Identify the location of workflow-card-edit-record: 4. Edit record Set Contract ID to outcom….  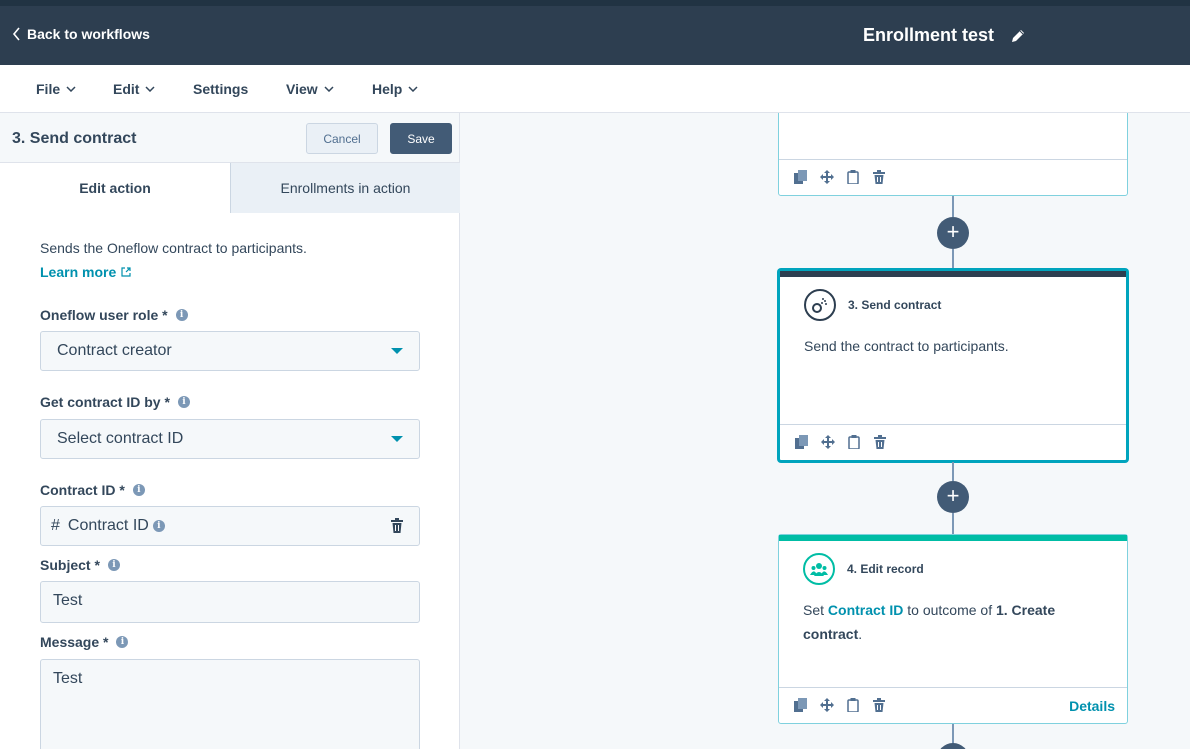
(953, 629).